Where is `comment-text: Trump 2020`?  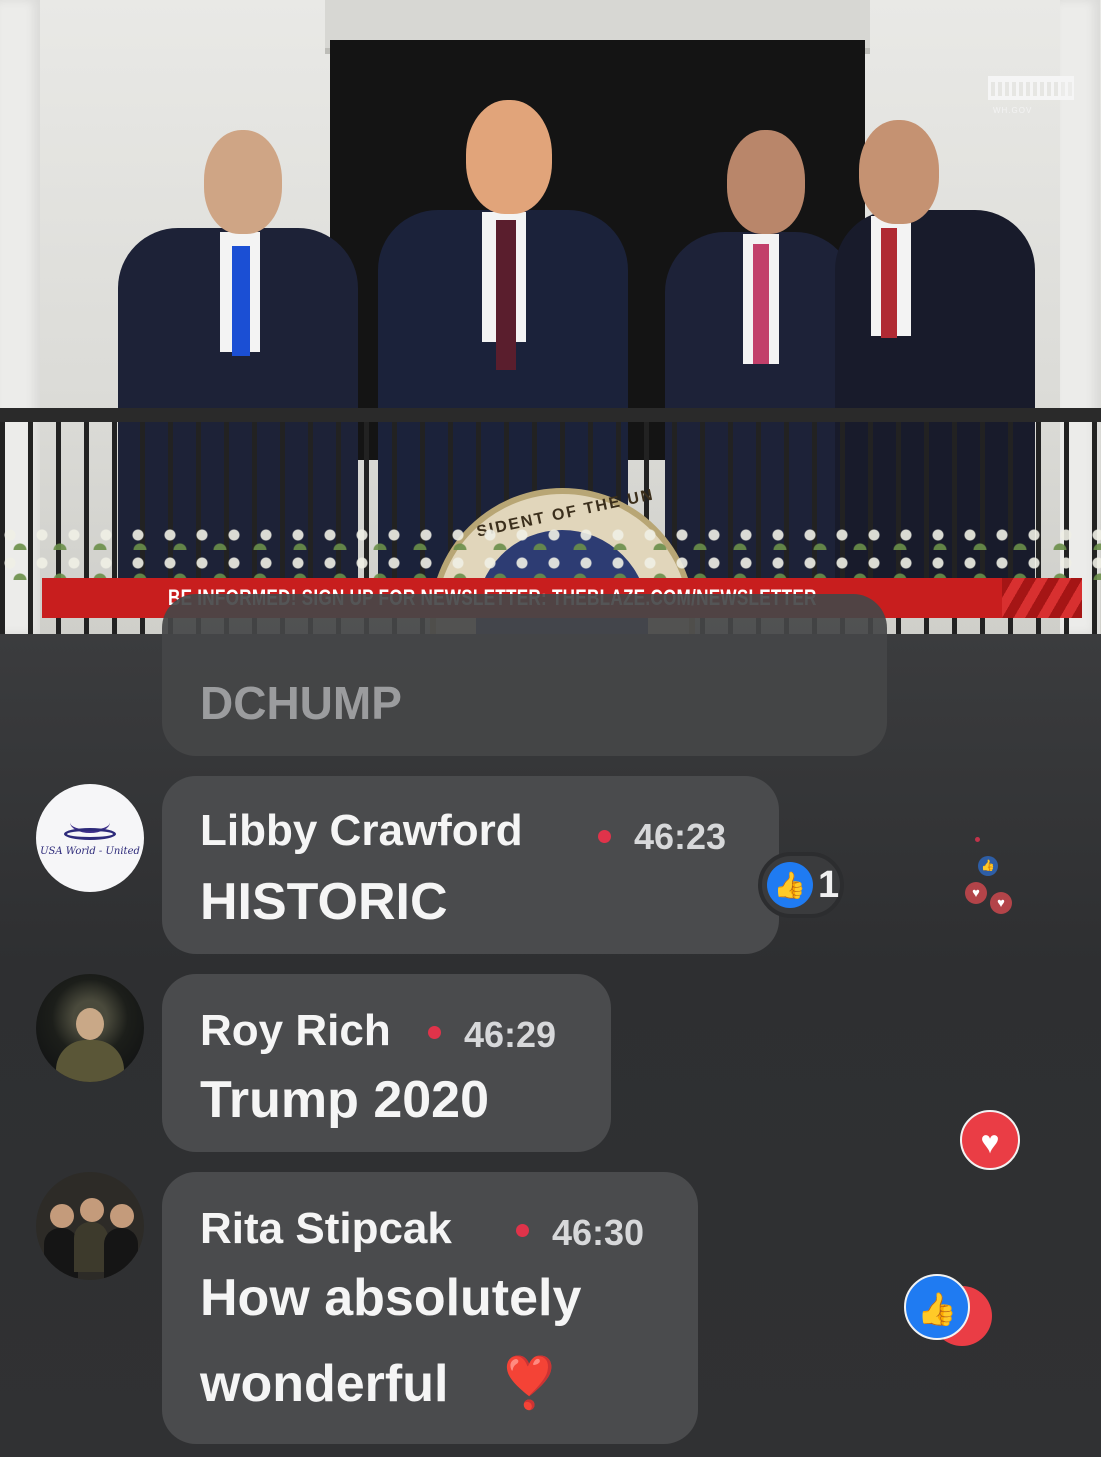 comment-text: Trump 2020 is located at coordinates (345, 1100).